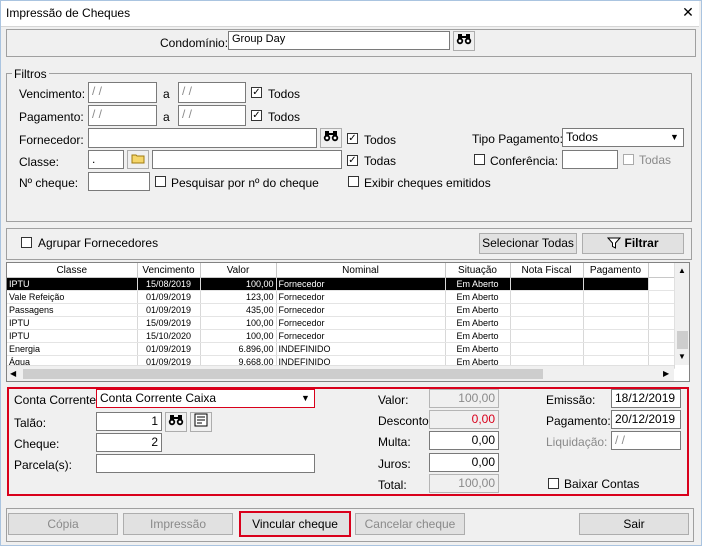  Describe the element at coordinates (295, 524) in the screenshot. I see `vincular-cheque-button: Vincular cheque` at that location.